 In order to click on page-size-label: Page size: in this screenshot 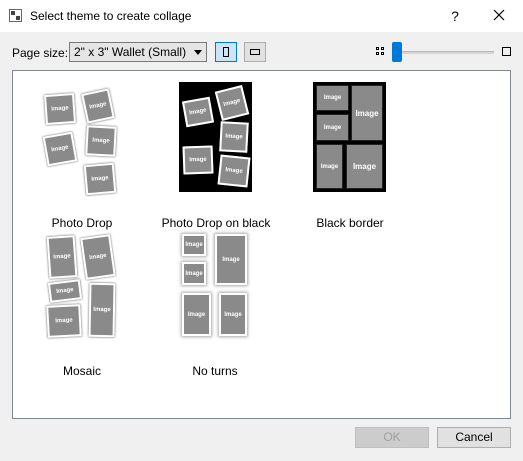, I will do `click(40, 53)`.